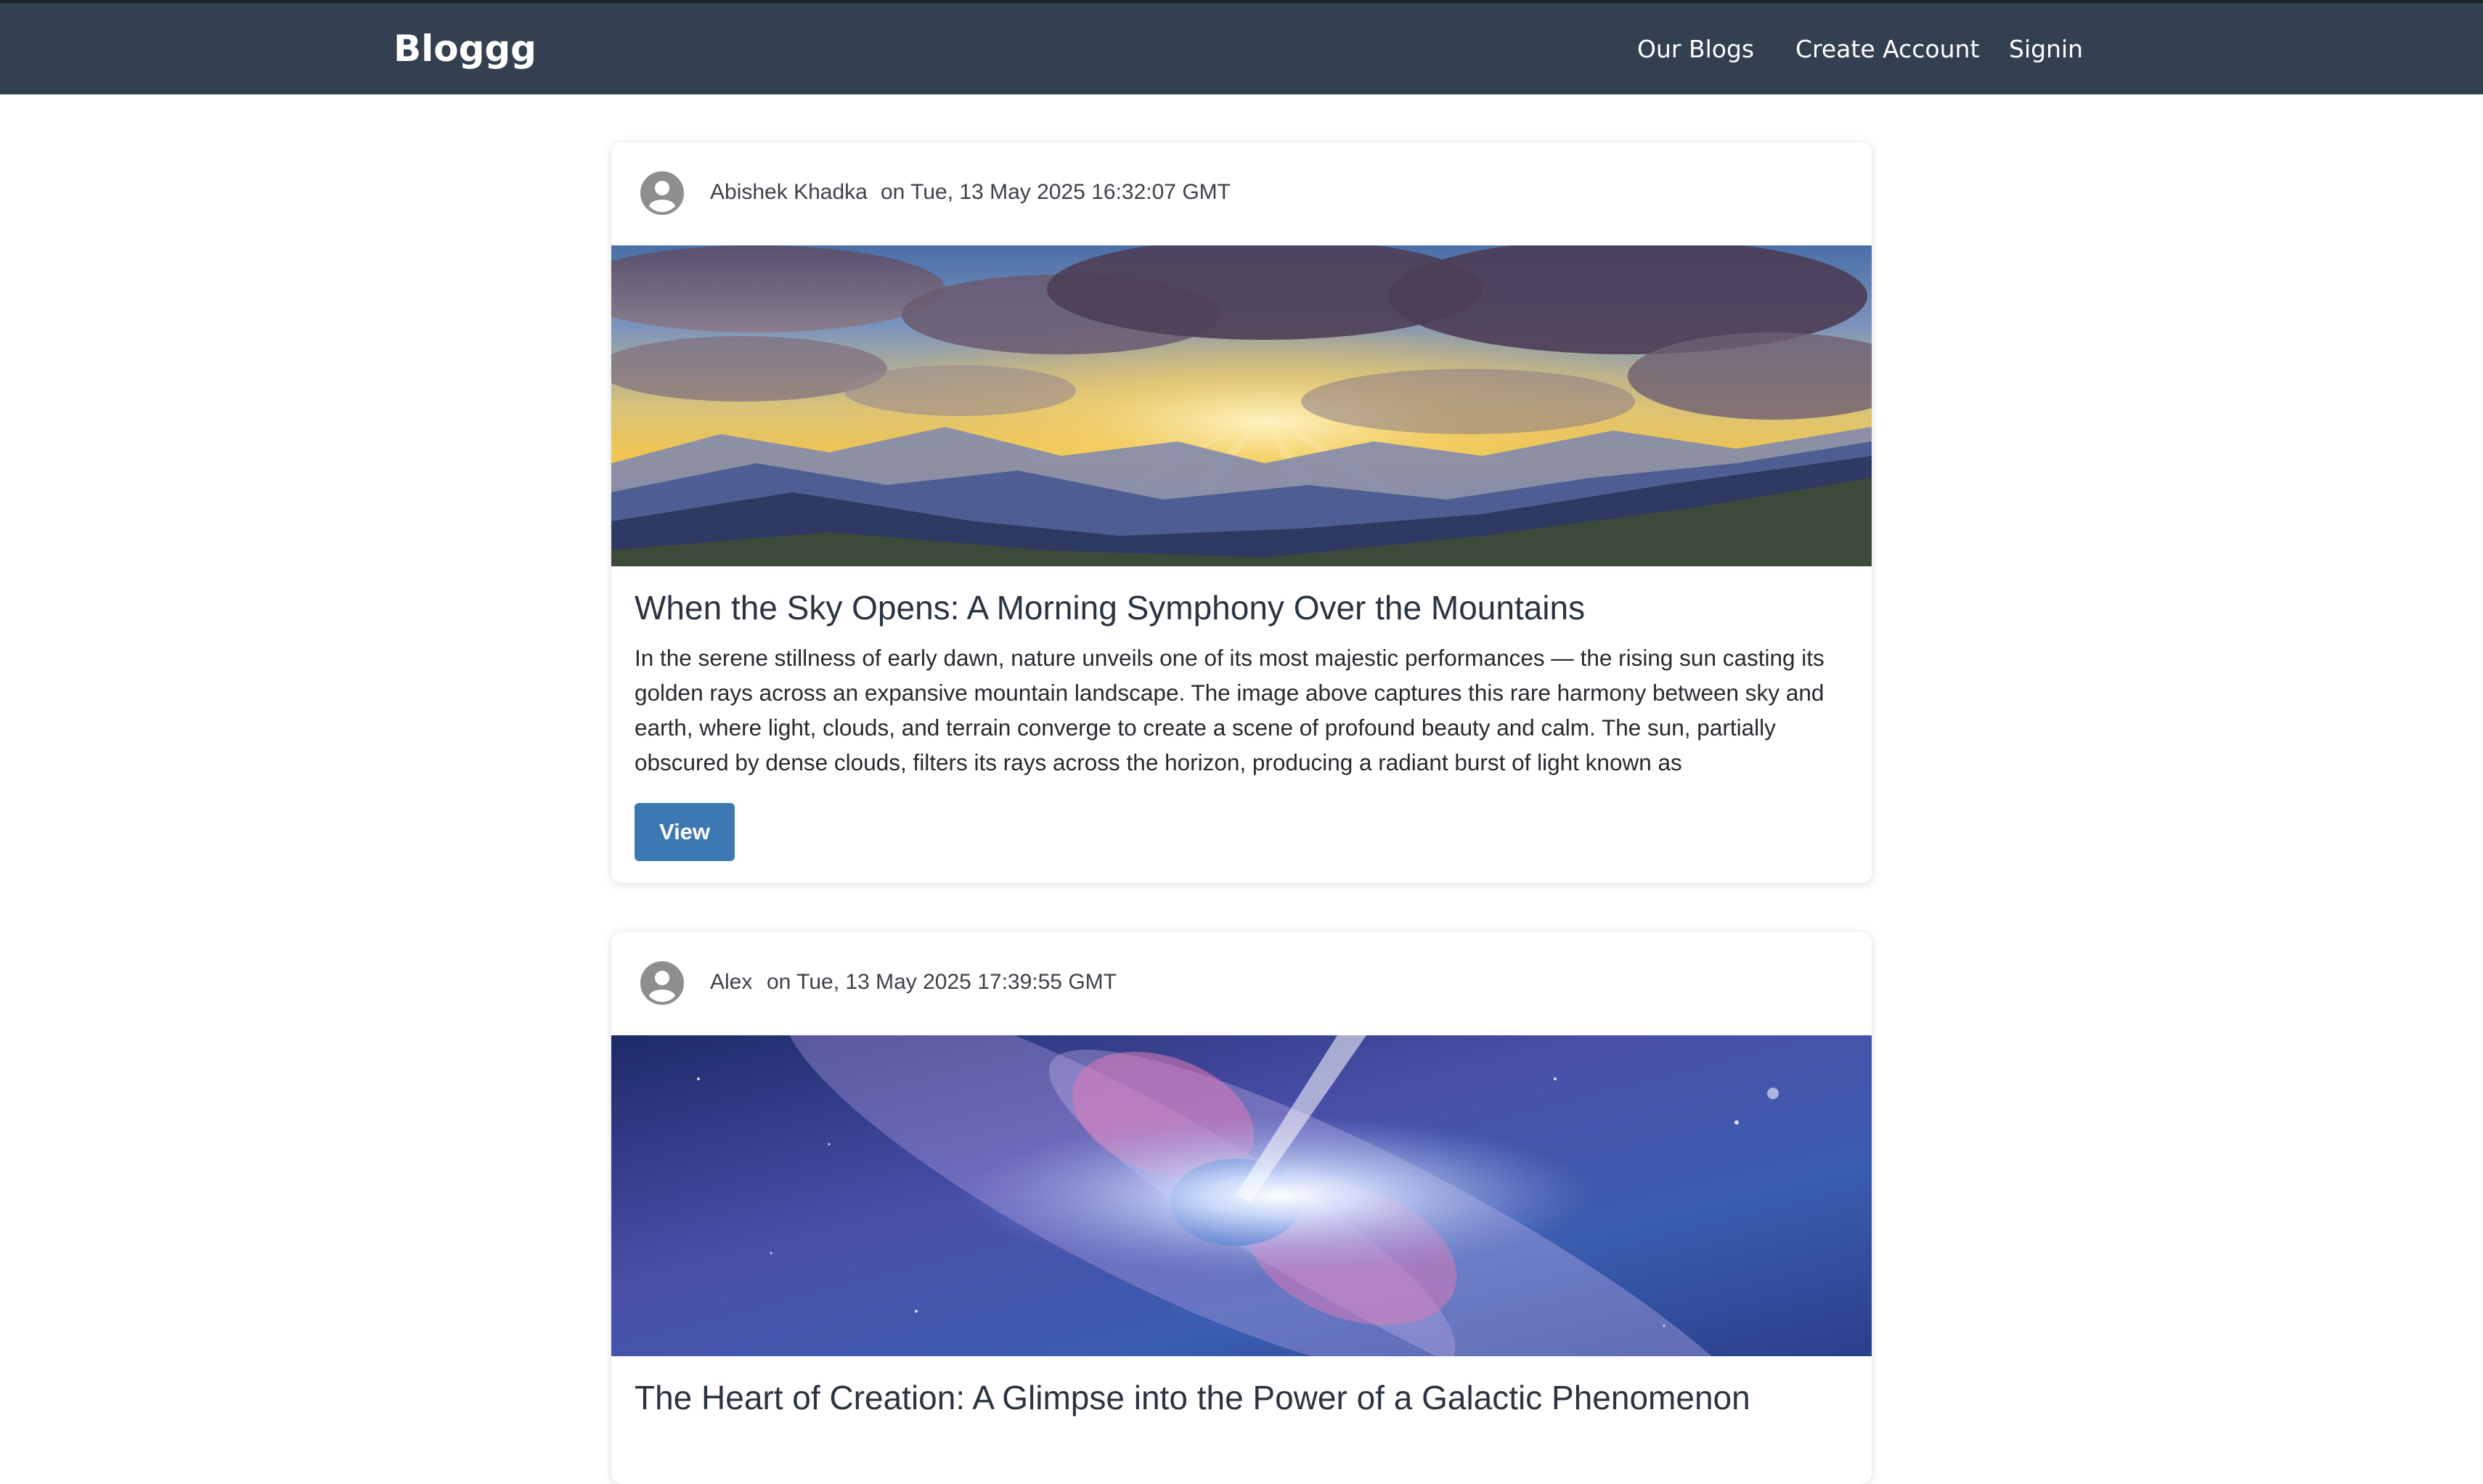 This screenshot has height=1484, width=2483. I want to click on post-date: on Tue, 13 May 2025 17:39:55 GMT, so click(942, 982).